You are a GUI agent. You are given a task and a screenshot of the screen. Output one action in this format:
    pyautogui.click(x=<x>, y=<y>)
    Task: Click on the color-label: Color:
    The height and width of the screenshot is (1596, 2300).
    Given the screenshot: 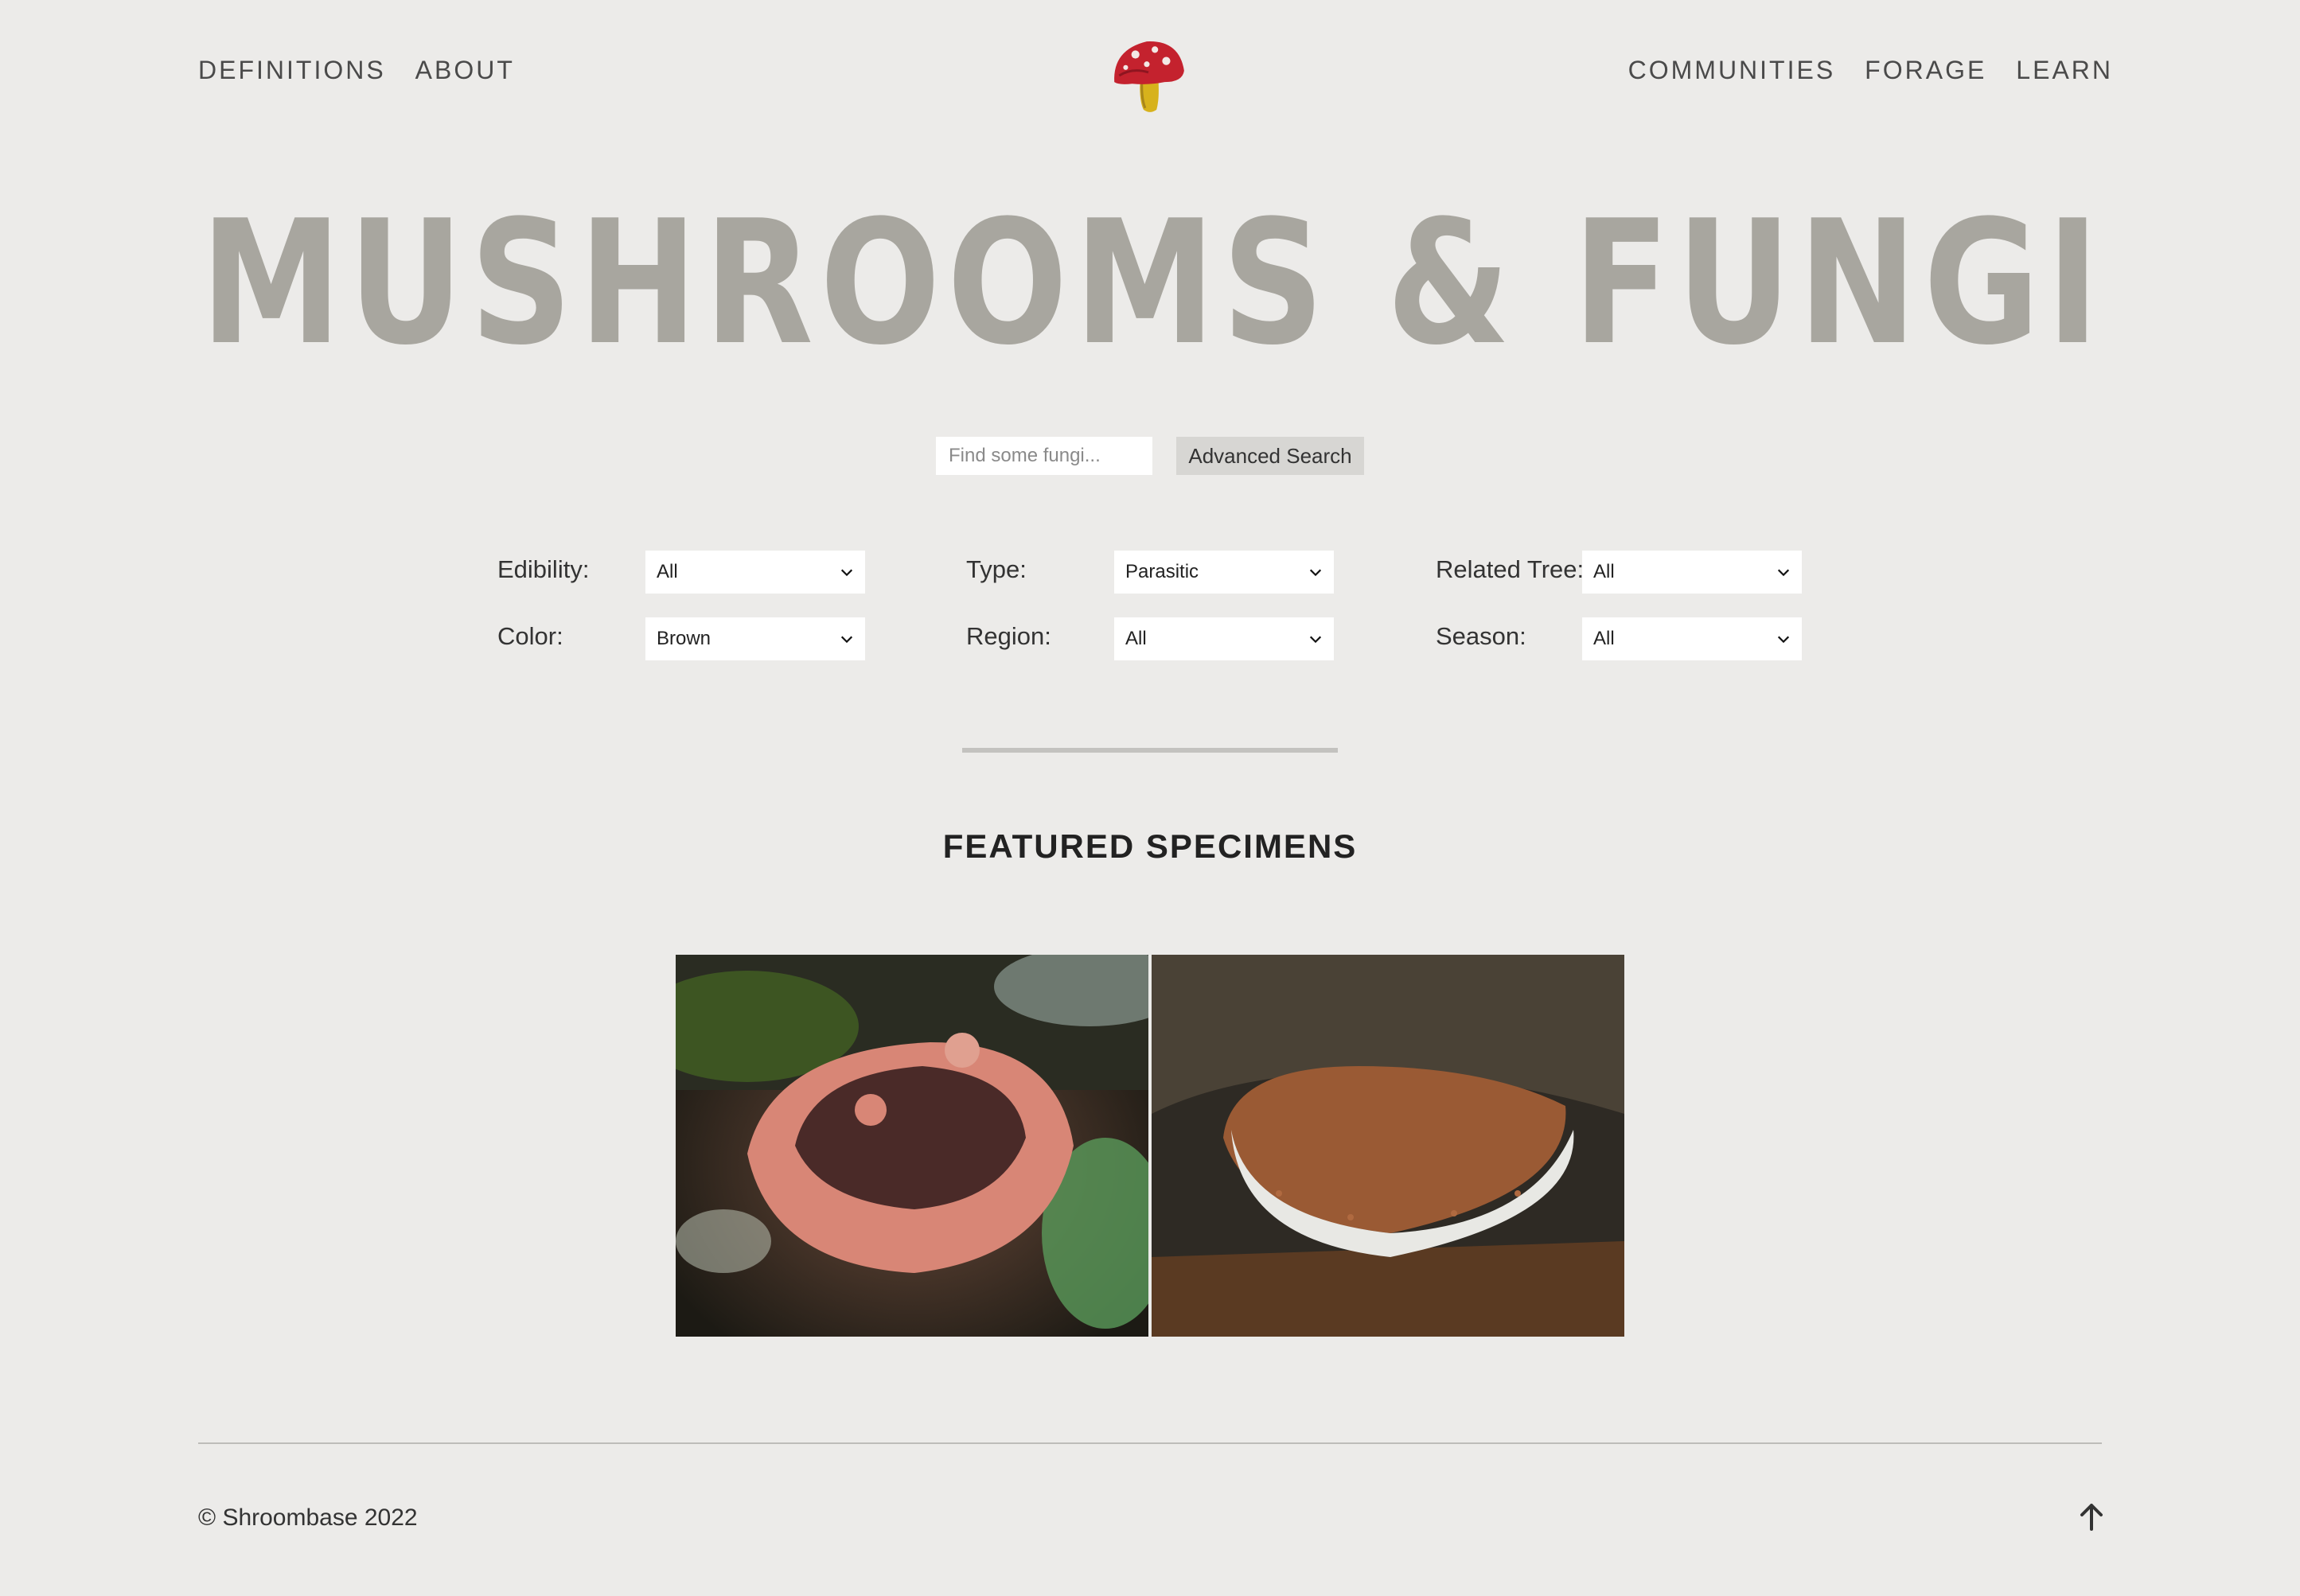 What is the action you would take?
    pyautogui.click(x=530, y=636)
    